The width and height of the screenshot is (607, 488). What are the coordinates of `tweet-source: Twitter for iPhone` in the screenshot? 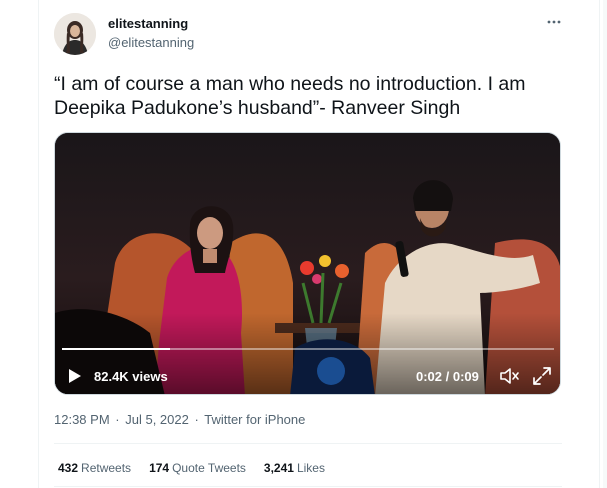 It's located at (254, 419).